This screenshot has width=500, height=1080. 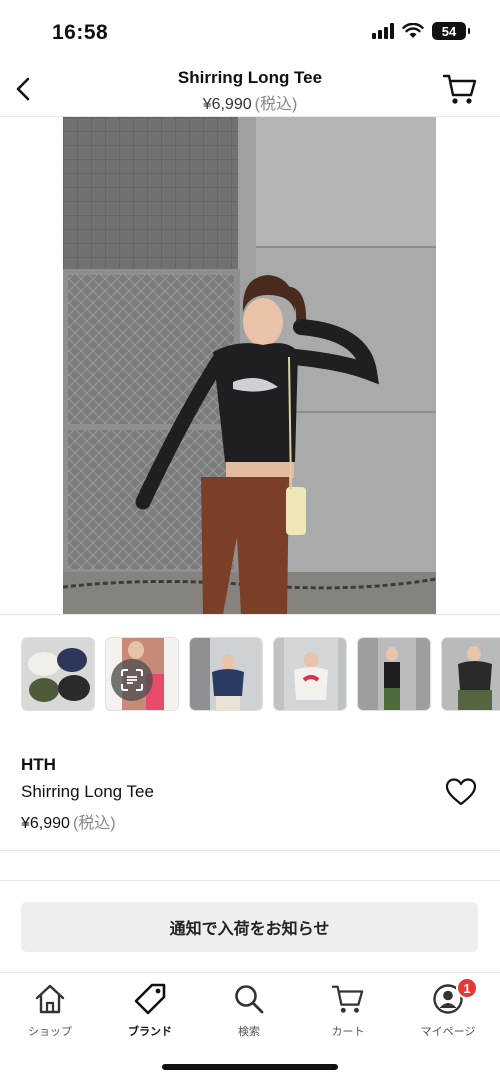 What do you see at coordinates (87, 791) in the screenshot?
I see `product-name: Shirring Long Tee` at bounding box center [87, 791].